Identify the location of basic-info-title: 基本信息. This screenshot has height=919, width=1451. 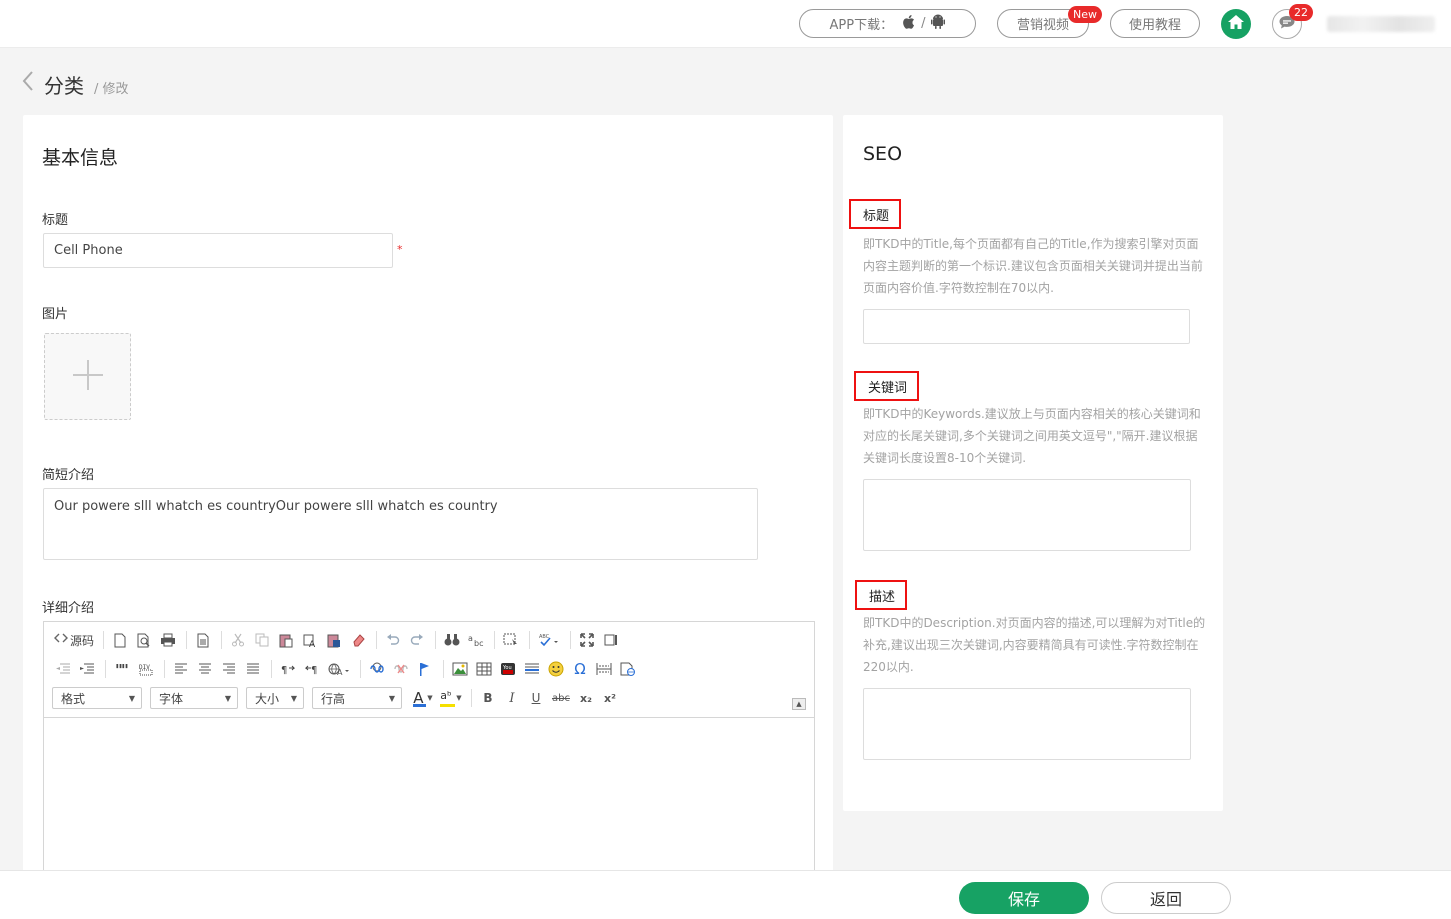
(80, 158).